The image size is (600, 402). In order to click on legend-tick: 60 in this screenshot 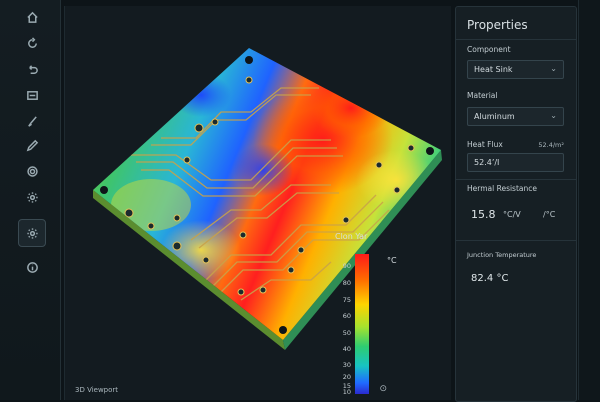, I will do `click(346, 316)`.